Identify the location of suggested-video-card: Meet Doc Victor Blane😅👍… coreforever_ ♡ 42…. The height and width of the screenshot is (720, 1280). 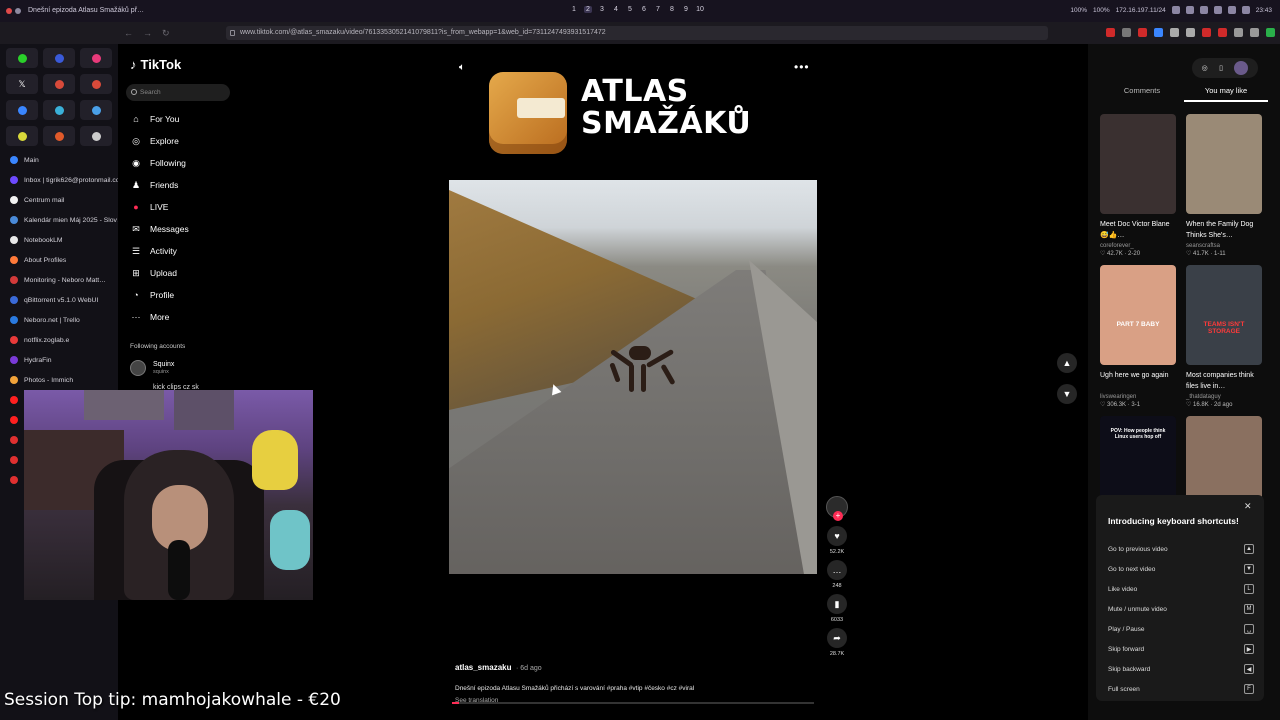
(1138, 185).